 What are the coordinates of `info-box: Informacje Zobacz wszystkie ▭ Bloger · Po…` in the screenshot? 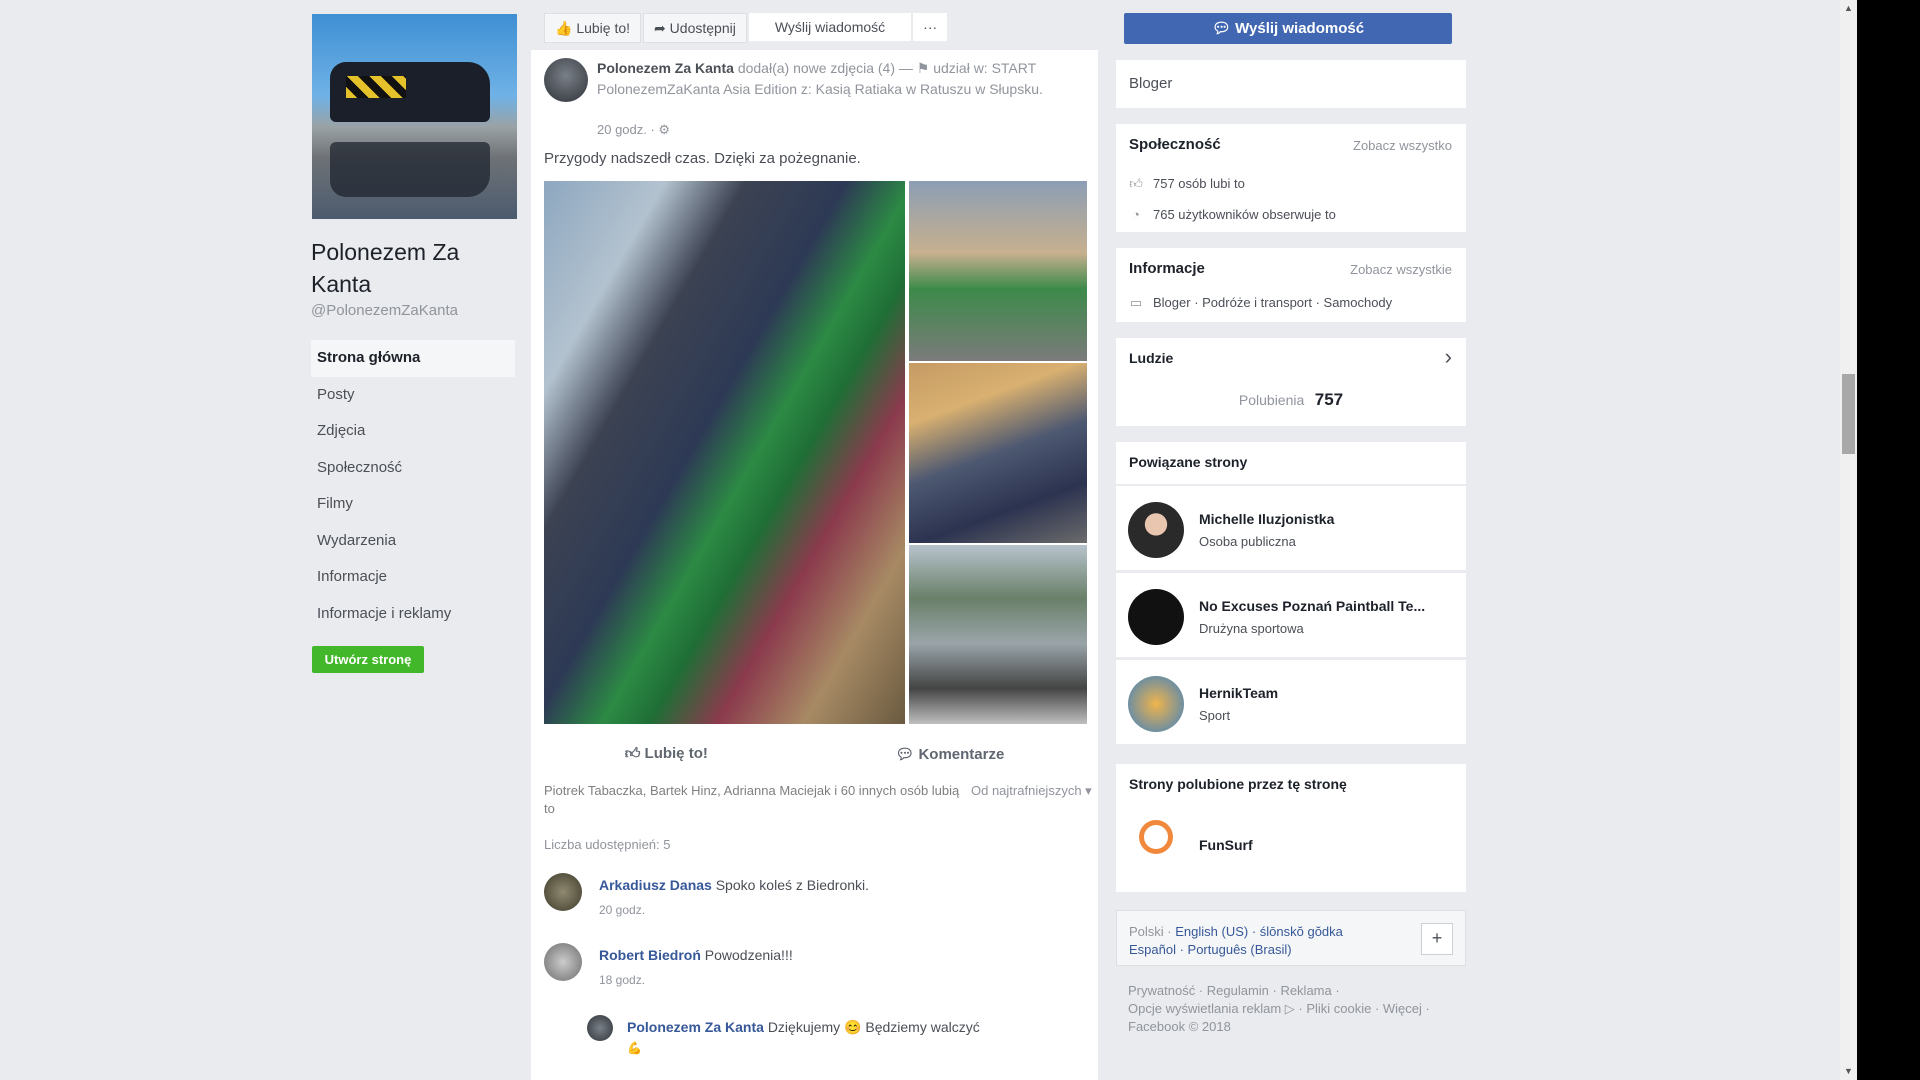 It's located at (1291, 285).